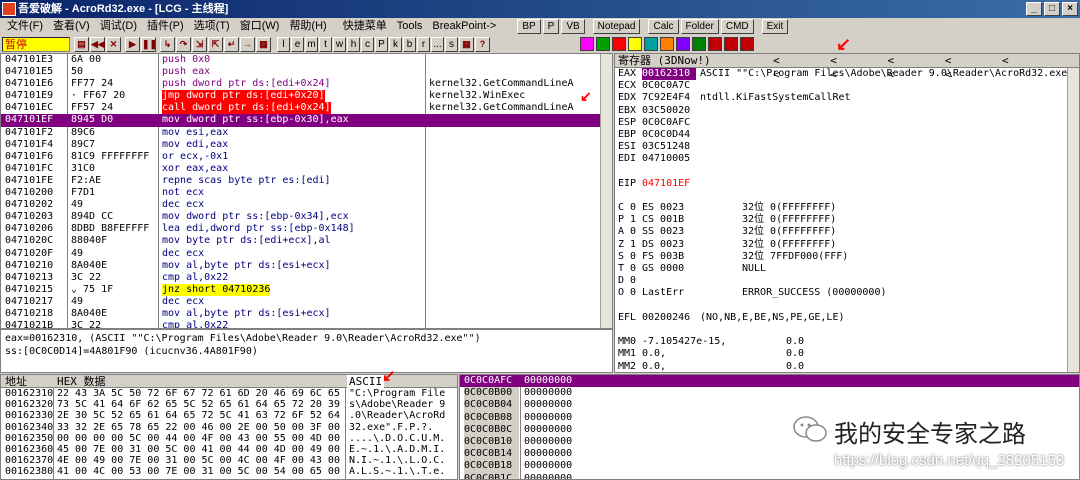  What do you see at coordinates (409, 44) in the screenshot?
I see `toolbar-letter-b: b` at bounding box center [409, 44].